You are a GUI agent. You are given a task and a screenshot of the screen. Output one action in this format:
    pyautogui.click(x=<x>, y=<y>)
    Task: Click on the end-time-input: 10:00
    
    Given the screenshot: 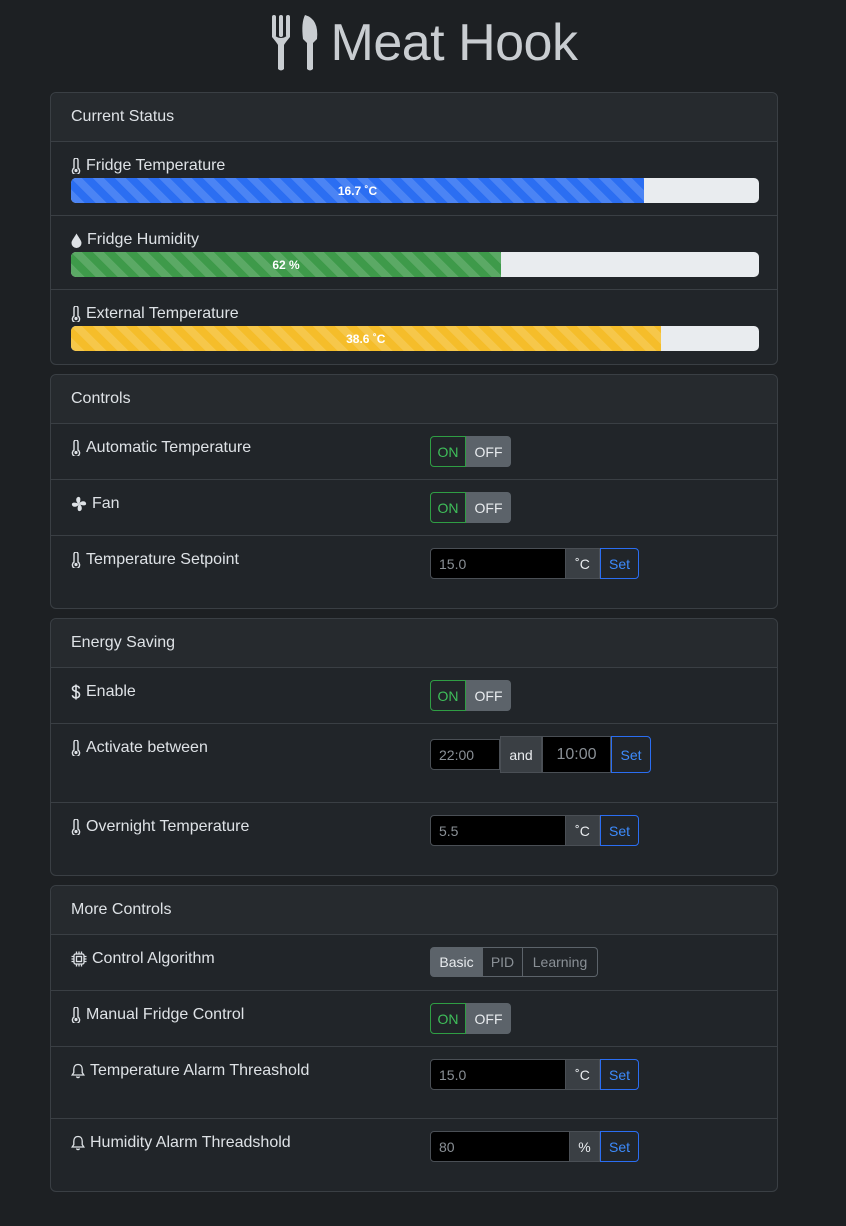 What is the action you would take?
    pyautogui.click(x=576, y=754)
    